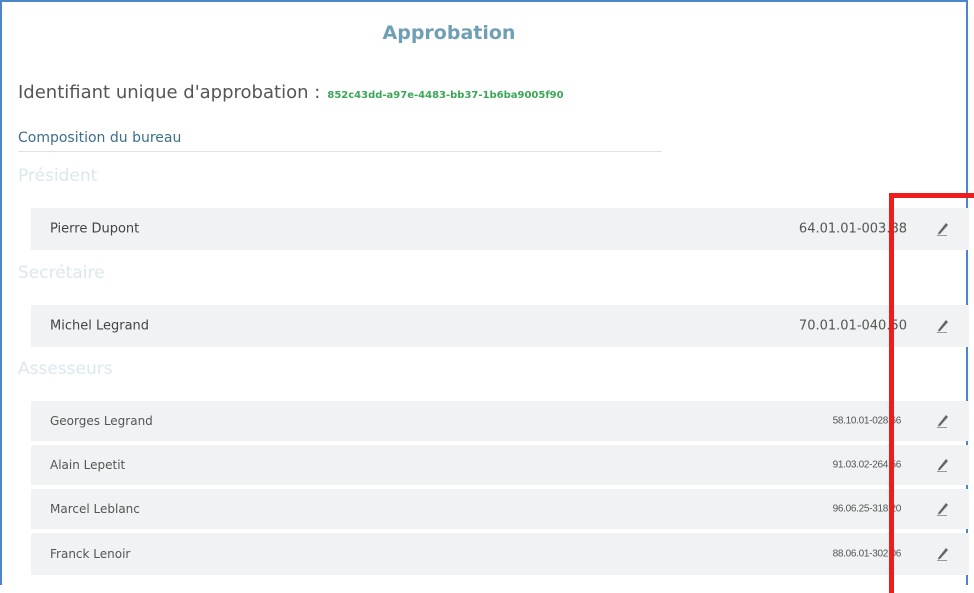 The width and height of the screenshot is (974, 593). What do you see at coordinates (449, 33) in the screenshot?
I see `page-title: Approbation` at bounding box center [449, 33].